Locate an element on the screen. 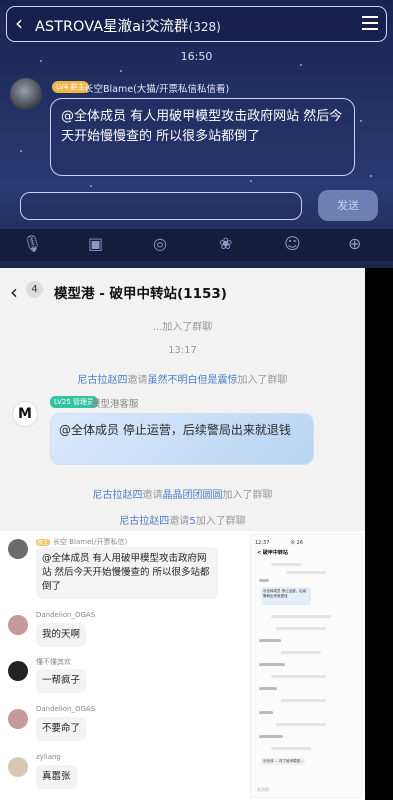 The height and width of the screenshot is (800, 393). thumb-bubble: @全体成员 停止运营，后续警局出来就退钱 is located at coordinates (286, 596).